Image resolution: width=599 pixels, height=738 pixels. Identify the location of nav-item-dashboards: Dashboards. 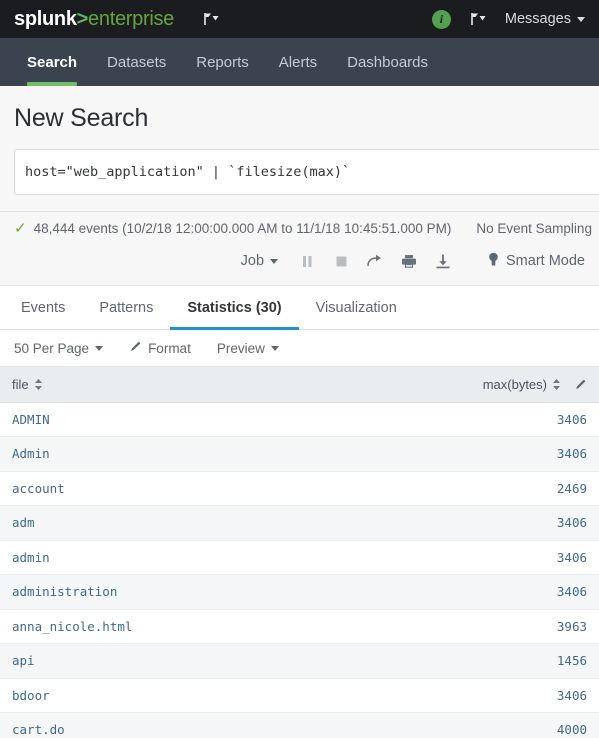
(387, 62).